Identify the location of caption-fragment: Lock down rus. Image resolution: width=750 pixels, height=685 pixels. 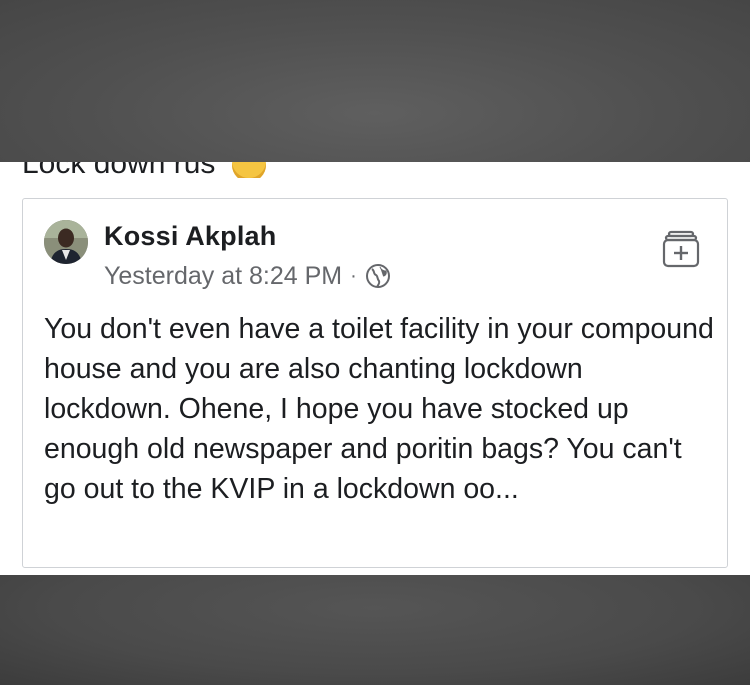
(222, 170).